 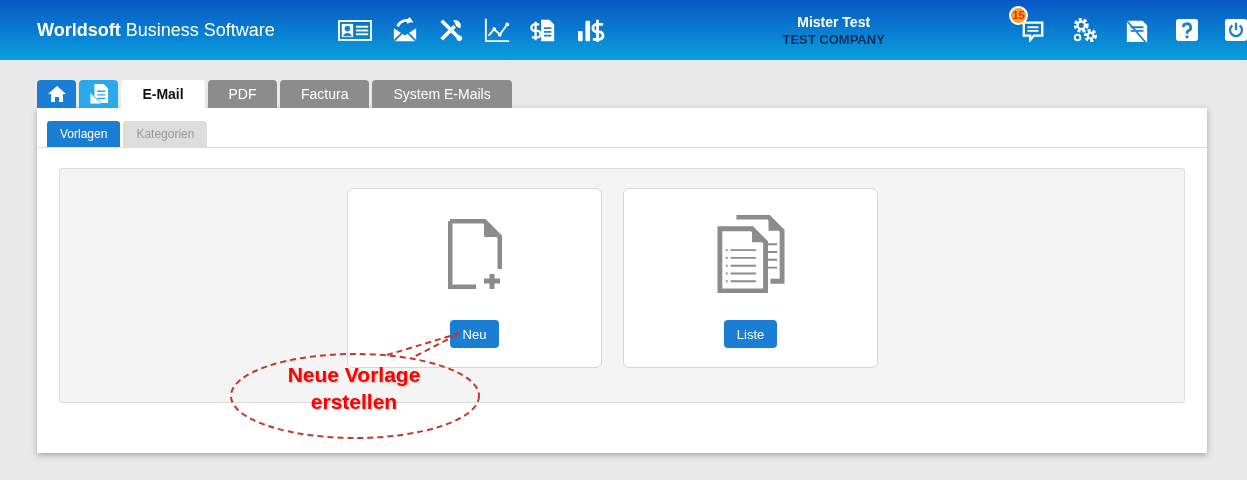 I want to click on user-name: Mister Test, so click(x=834, y=21).